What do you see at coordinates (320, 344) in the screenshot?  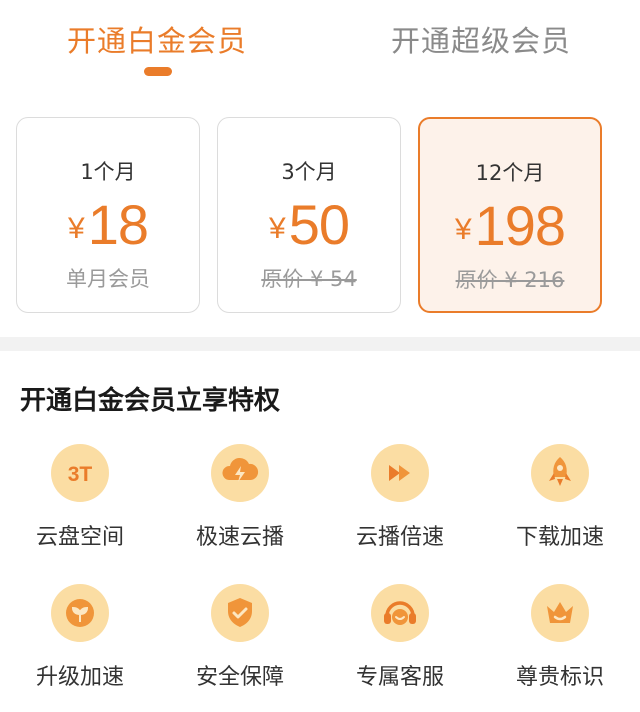 I see `section-divider` at bounding box center [320, 344].